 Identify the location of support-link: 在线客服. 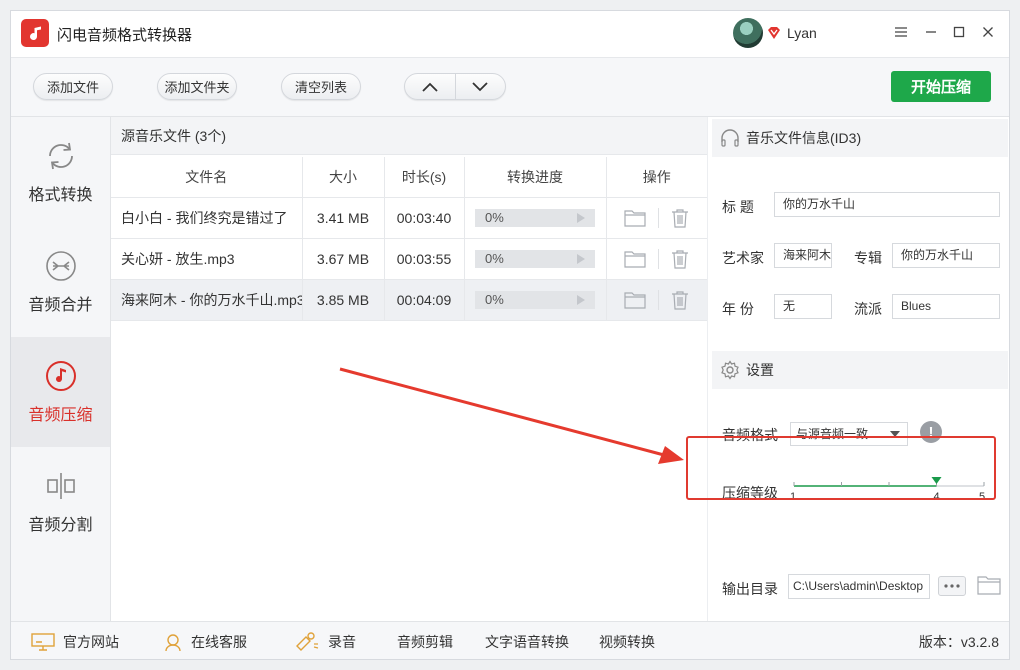
(205, 640).